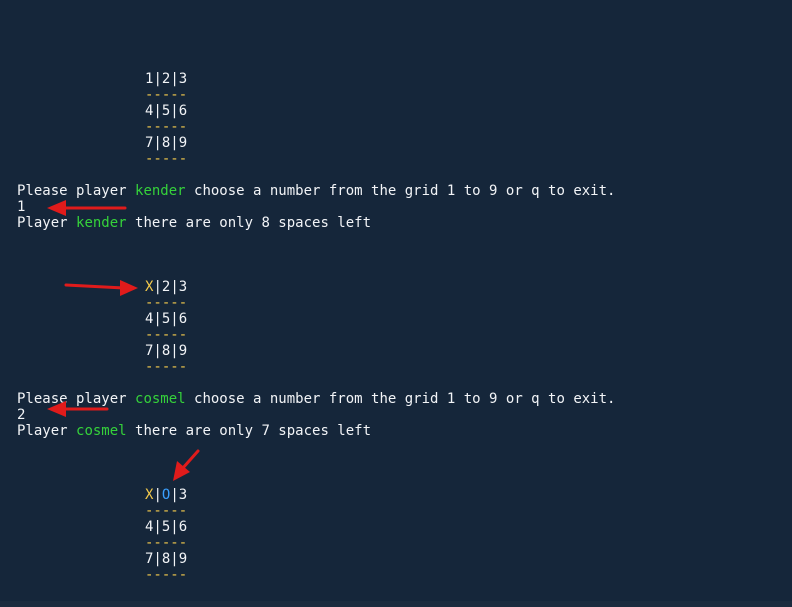 This screenshot has height=607, width=792. Describe the element at coordinates (166, 495) in the screenshot. I see `board3-row1: X|O|3` at that location.